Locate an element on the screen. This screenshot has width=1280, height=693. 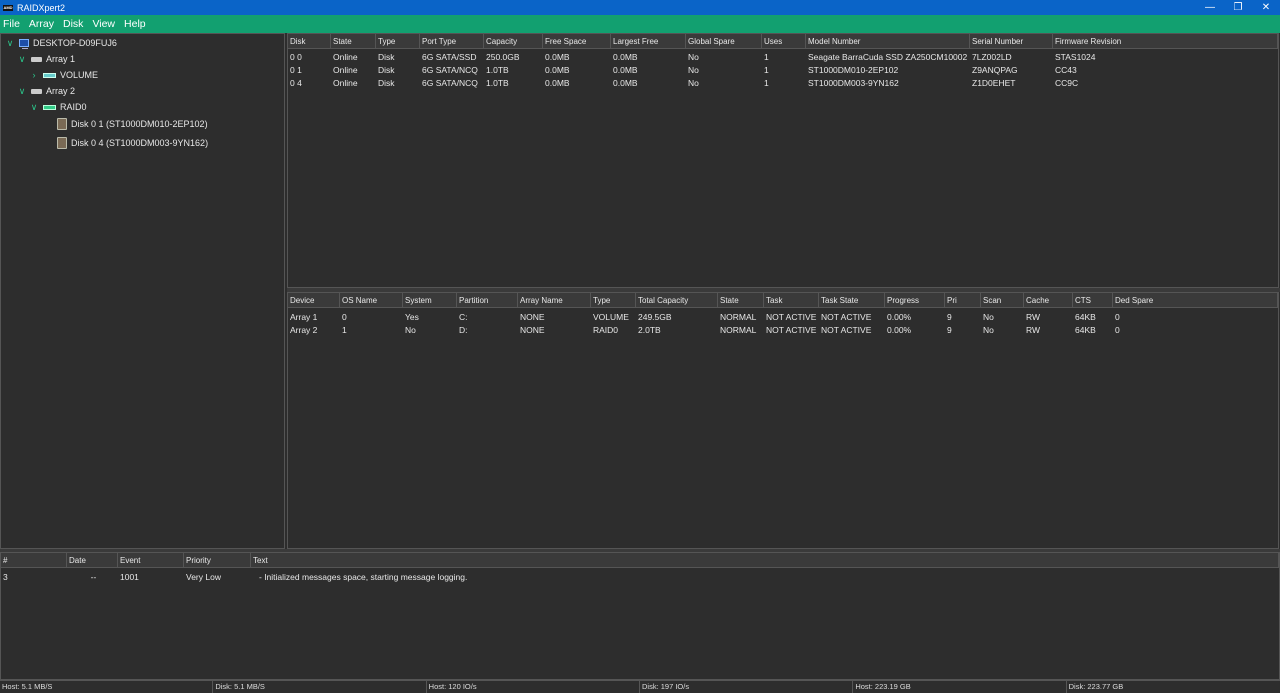
table-cell: VOLUME is located at coordinates (611, 317).